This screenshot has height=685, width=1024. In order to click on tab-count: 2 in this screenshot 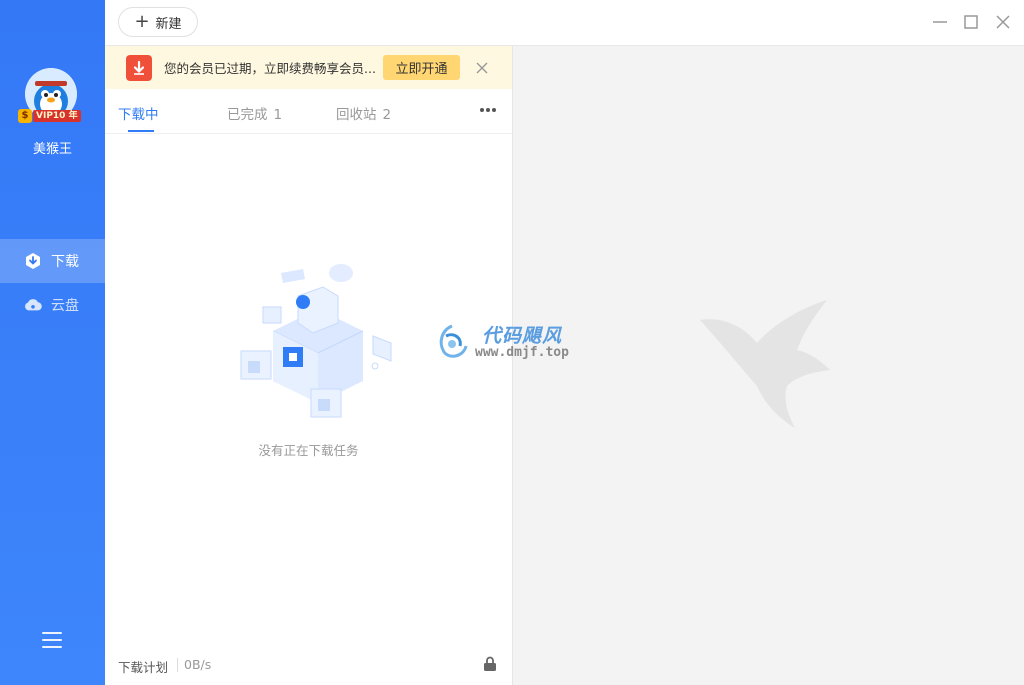, I will do `click(387, 115)`.